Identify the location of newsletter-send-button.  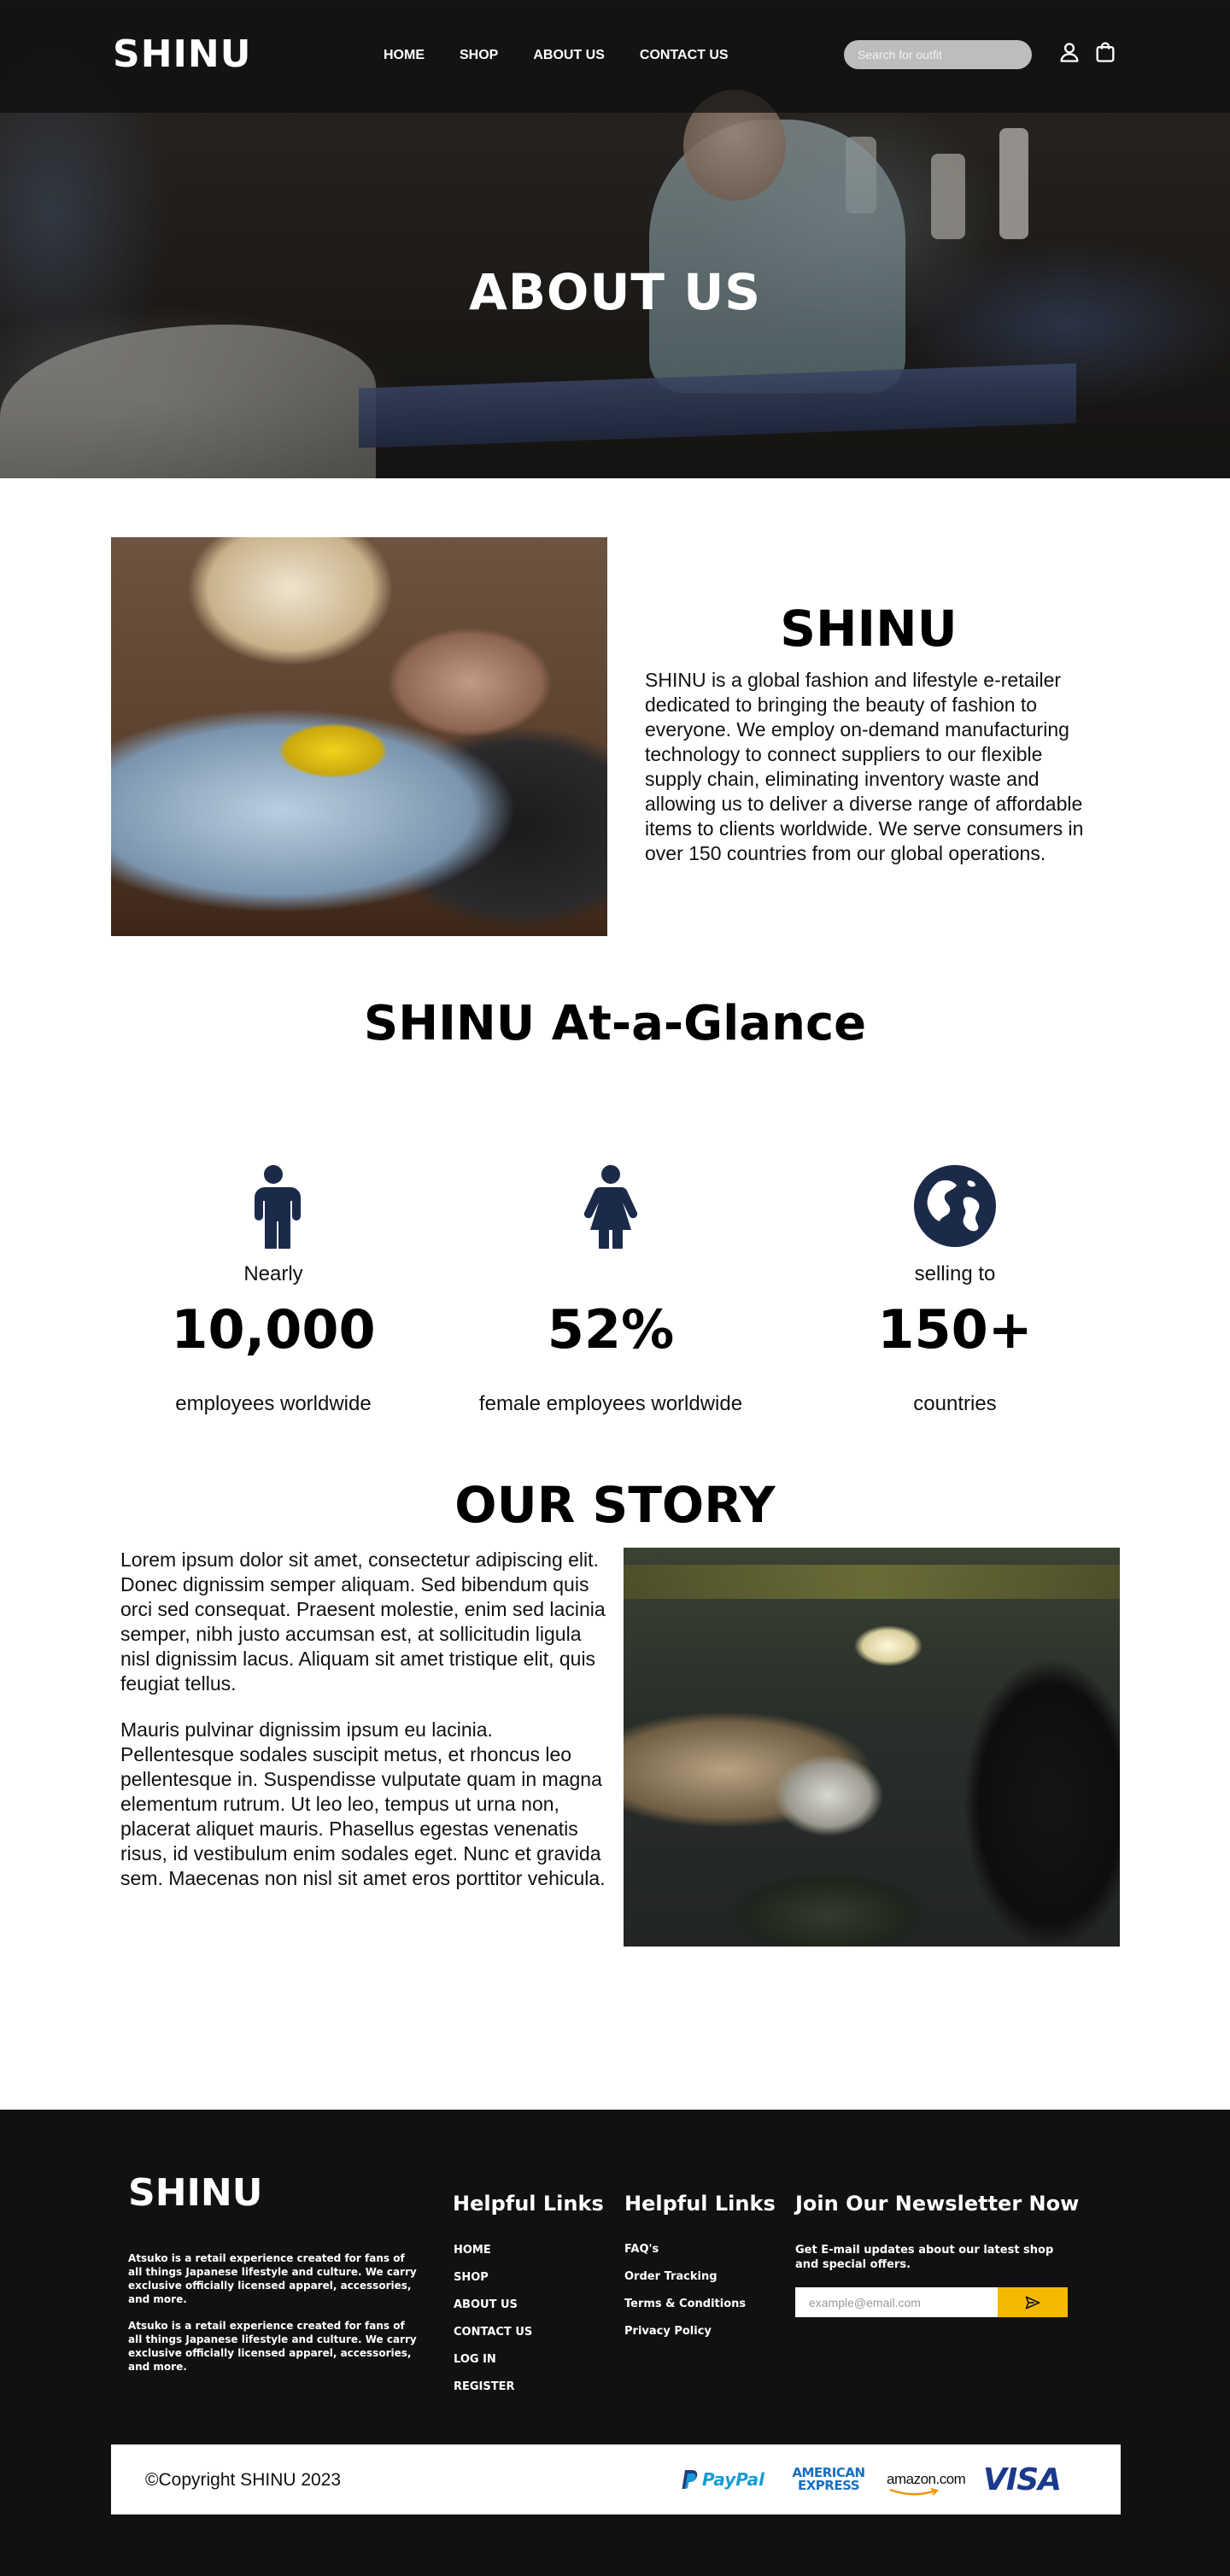
(1033, 2302).